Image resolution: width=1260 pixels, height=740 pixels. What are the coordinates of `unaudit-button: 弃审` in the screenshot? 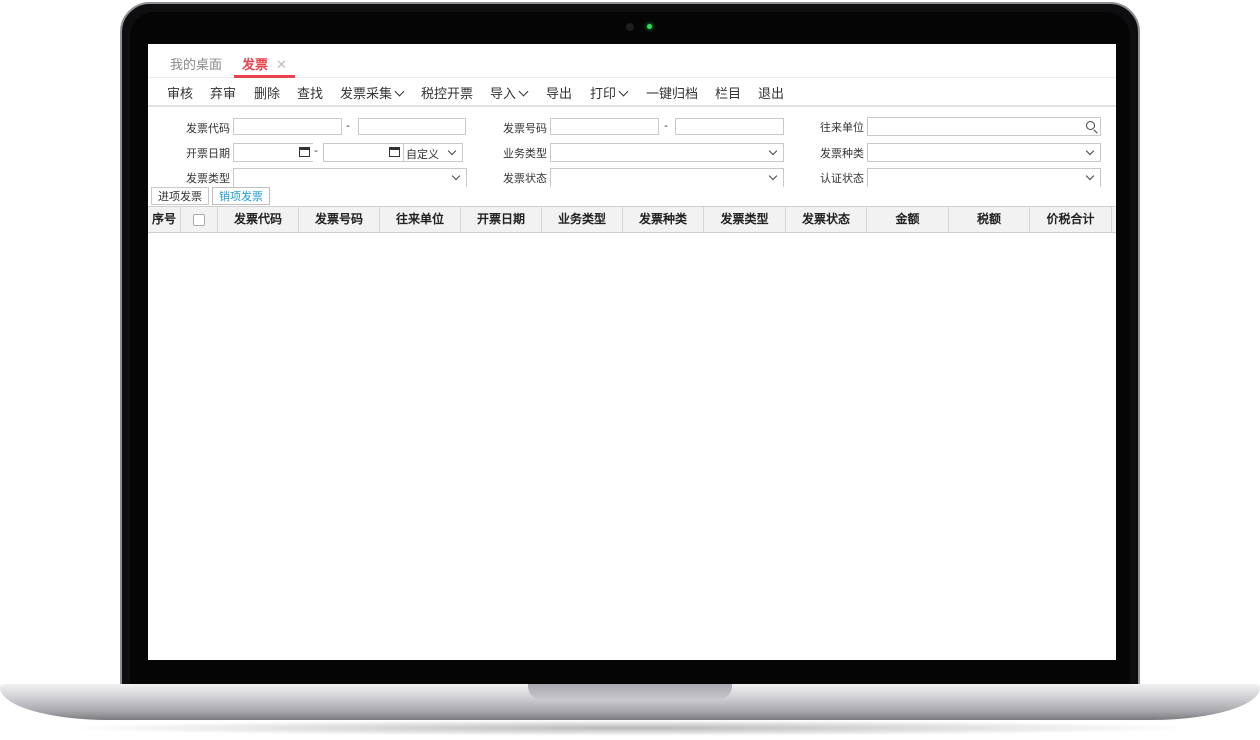 It's located at (223, 92).